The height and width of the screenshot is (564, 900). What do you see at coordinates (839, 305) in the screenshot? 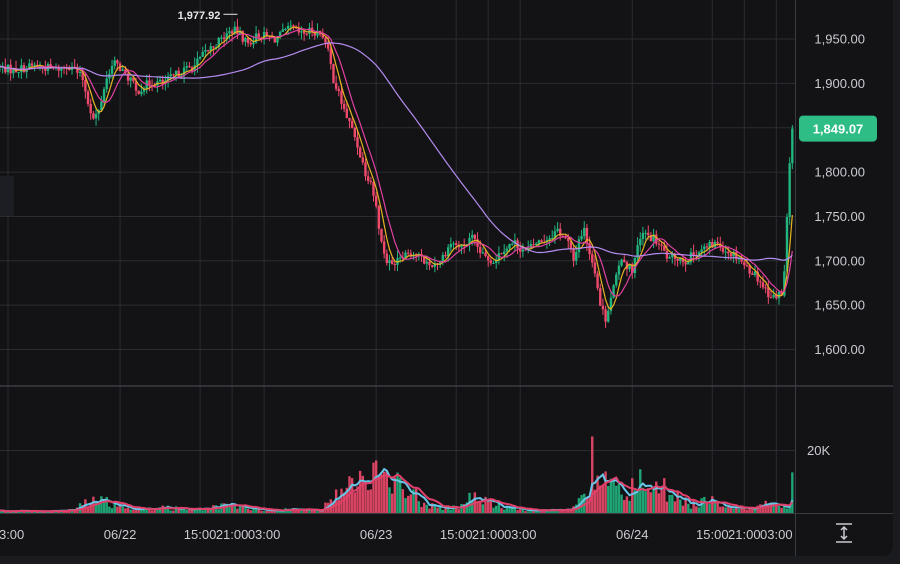
I see `price-tick-label: 1,650.00` at bounding box center [839, 305].